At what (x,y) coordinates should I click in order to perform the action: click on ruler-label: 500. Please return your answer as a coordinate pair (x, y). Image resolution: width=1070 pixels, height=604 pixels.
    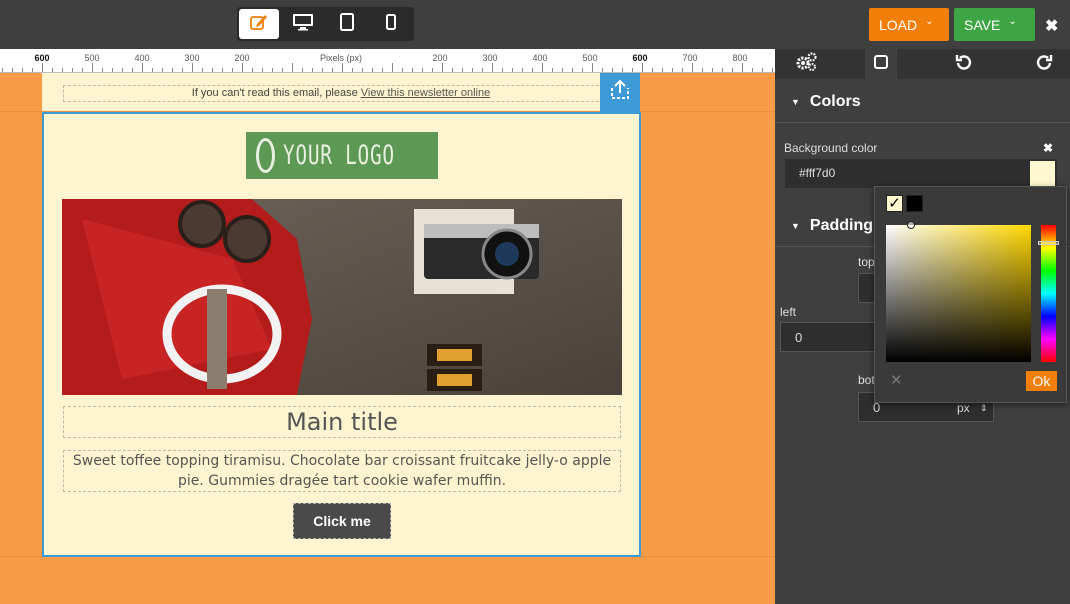
    Looking at the image, I should click on (92, 58).